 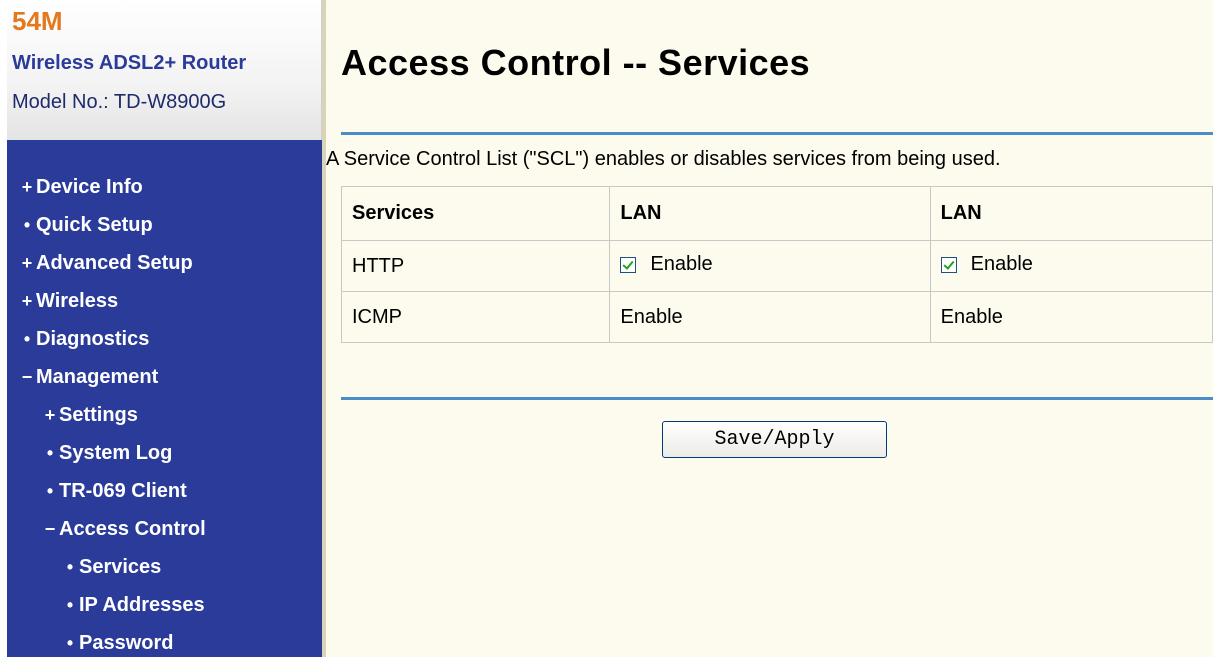 What do you see at coordinates (97, 377) in the screenshot?
I see `sidebar-item-label: Management` at bounding box center [97, 377].